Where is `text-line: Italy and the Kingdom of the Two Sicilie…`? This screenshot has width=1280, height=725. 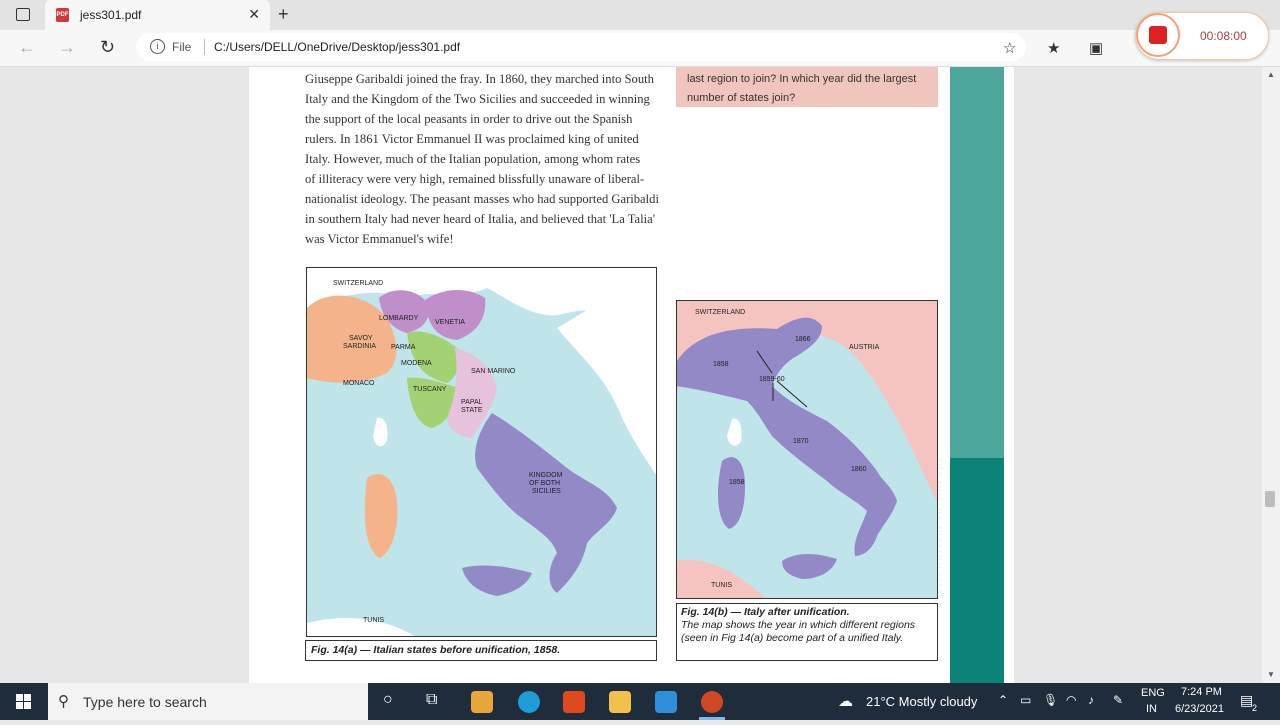 text-line: Italy and the Kingdom of the Two Sicilie… is located at coordinates (477, 99).